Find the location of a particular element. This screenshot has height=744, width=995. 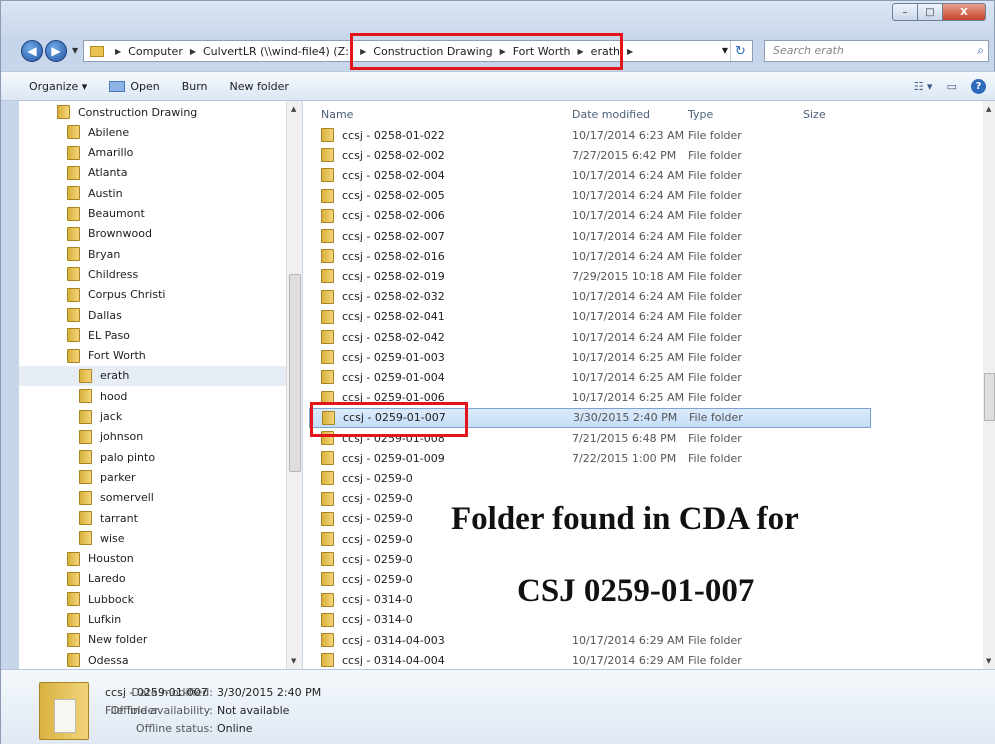

nav-item: Odessa is located at coordinates (152, 659).